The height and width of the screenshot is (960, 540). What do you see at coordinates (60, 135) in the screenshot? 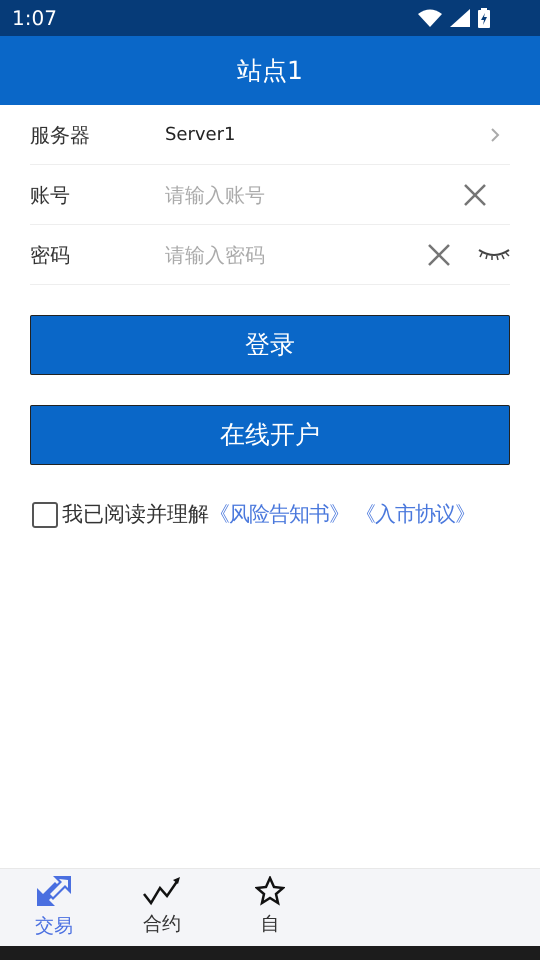
I see `field-label: 服务器` at bounding box center [60, 135].